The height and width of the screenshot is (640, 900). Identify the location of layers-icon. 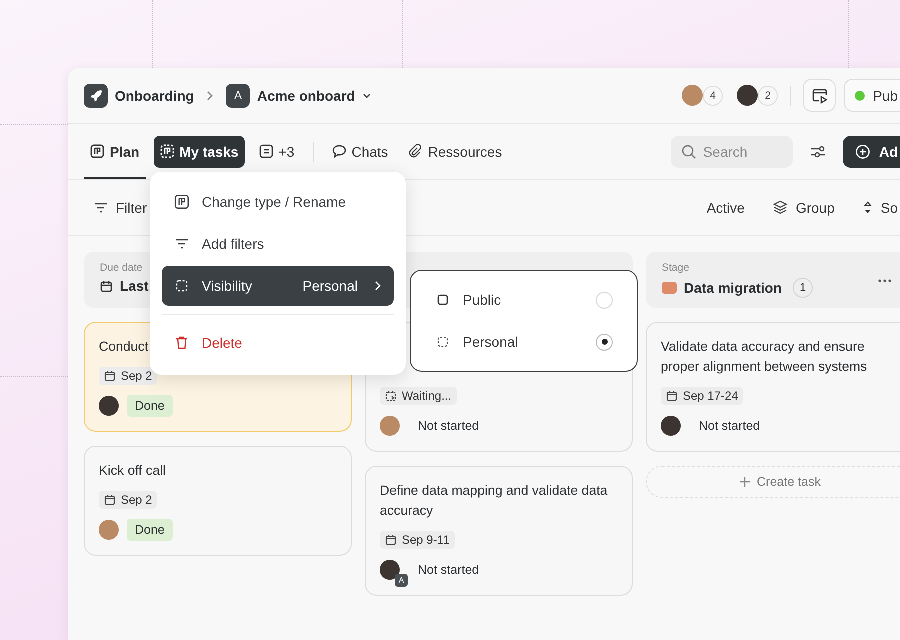
(780, 207).